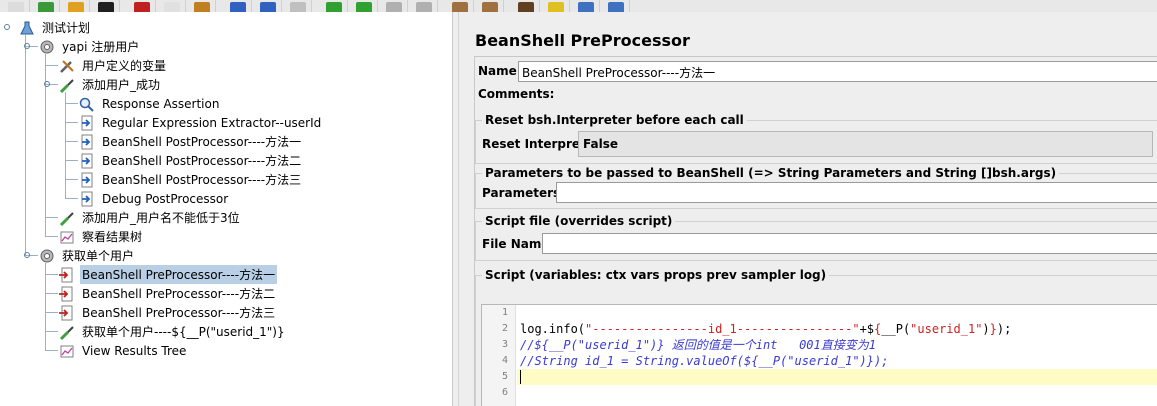 Image resolution: width=1157 pixels, height=406 pixels. What do you see at coordinates (27, 28) in the screenshot?
I see `test-plan-icon` at bounding box center [27, 28].